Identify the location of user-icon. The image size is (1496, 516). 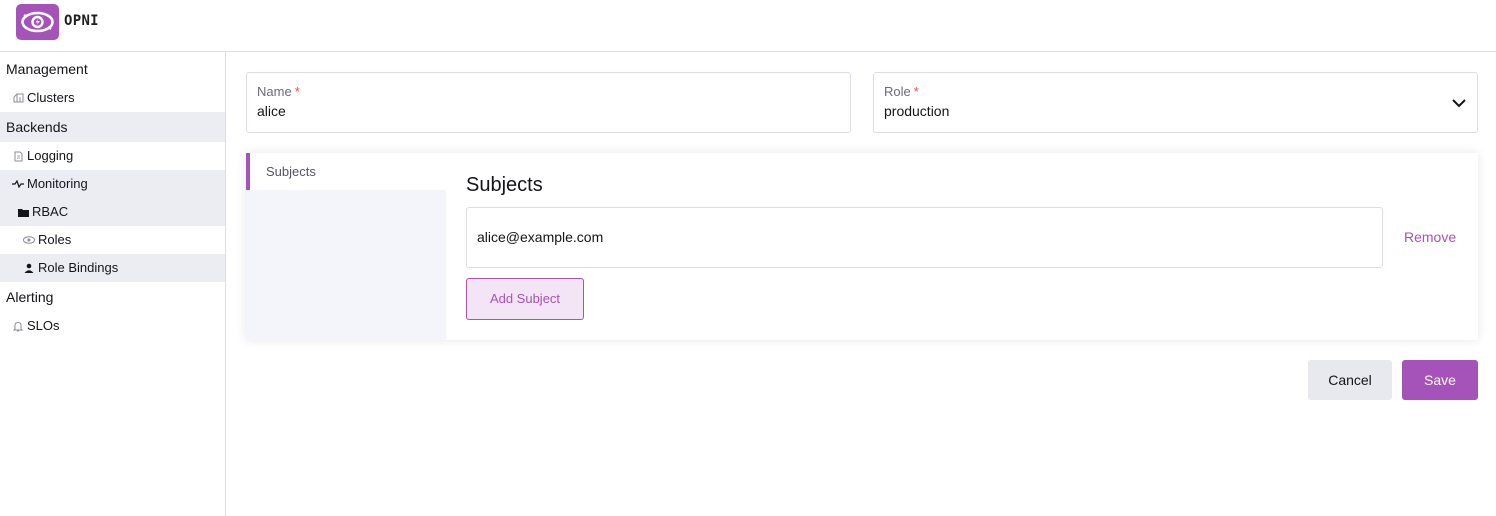
(29, 268).